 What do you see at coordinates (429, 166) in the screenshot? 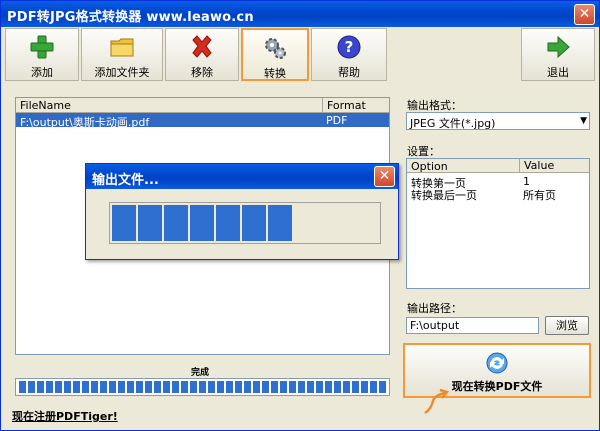
I see `column-option: Option` at bounding box center [429, 166].